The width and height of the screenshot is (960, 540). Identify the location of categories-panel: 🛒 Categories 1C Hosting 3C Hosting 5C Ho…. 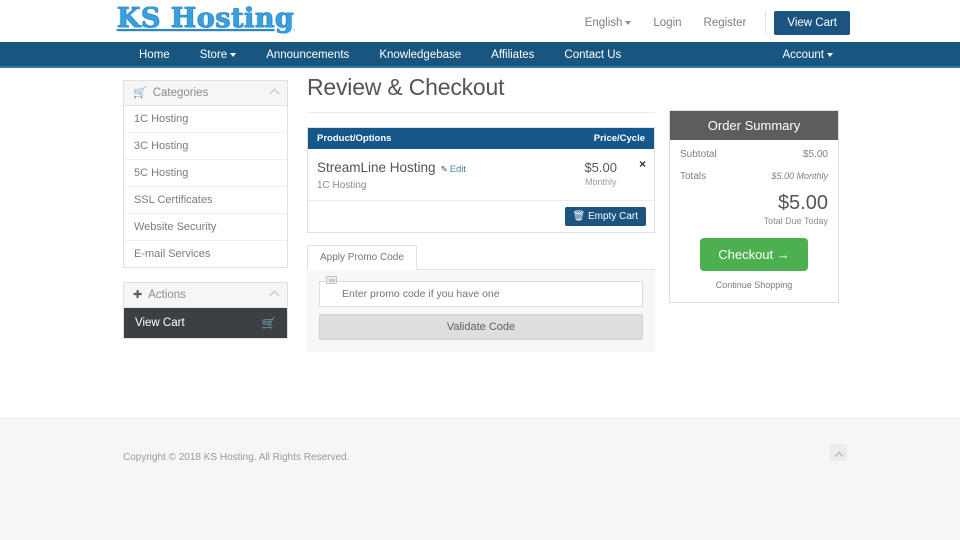
(205, 174).